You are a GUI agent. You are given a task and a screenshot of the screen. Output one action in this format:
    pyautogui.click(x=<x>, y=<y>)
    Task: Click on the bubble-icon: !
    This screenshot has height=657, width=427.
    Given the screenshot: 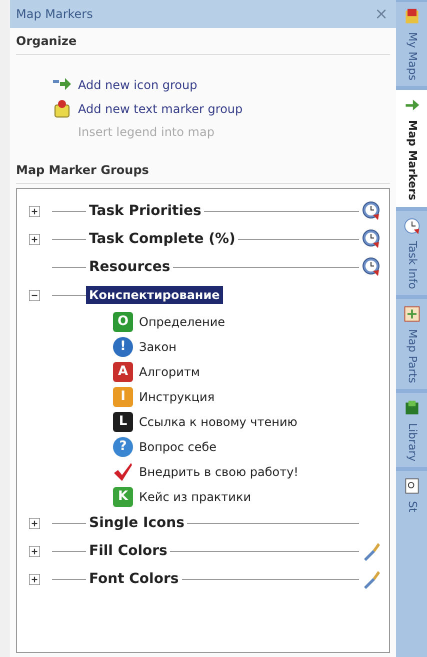 What is the action you would take?
    pyautogui.click(x=123, y=346)
    